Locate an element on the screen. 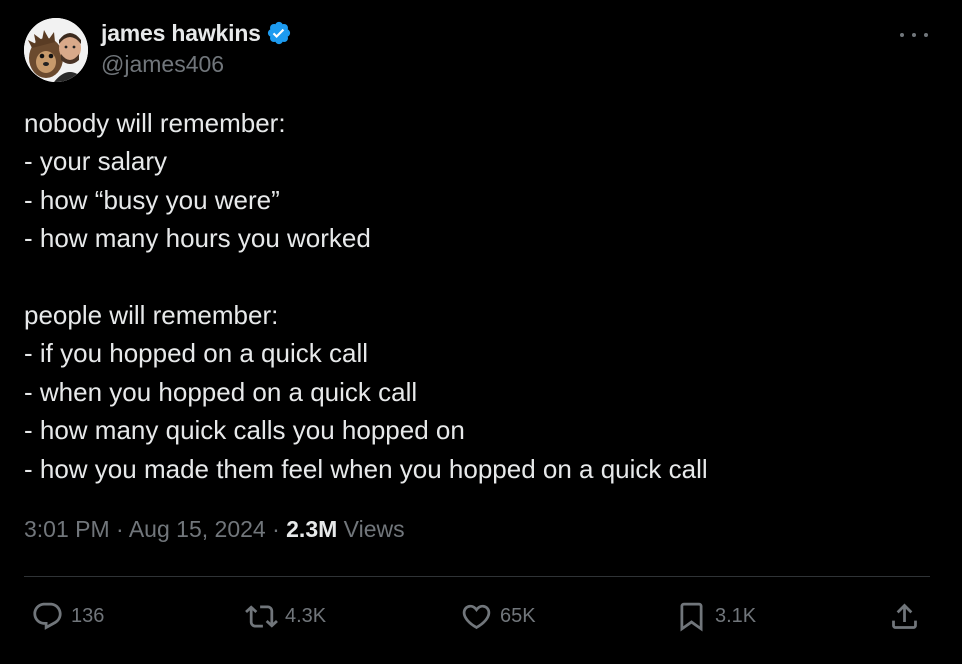  action-bar: 136 4.3K 65K 3.1K is located at coordinates (481, 616).